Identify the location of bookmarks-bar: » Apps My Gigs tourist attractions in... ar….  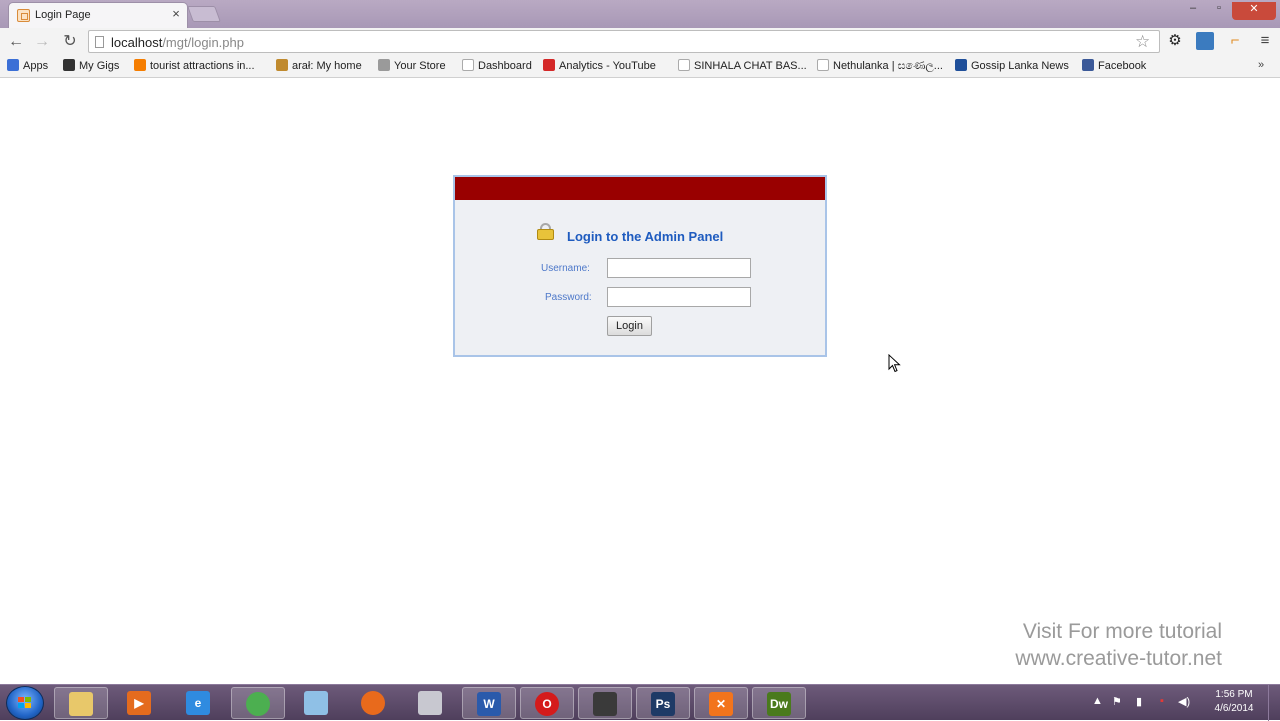
(640, 66).